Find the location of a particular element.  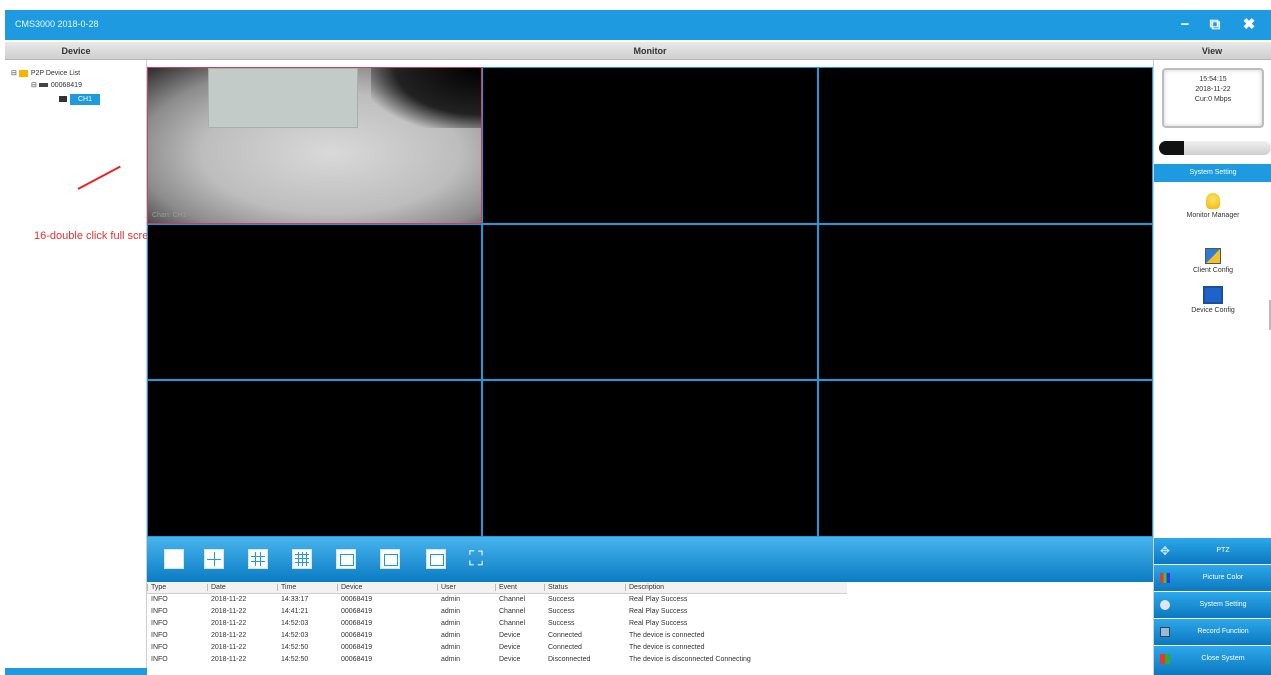

layout-8-button is located at coordinates (390, 559).